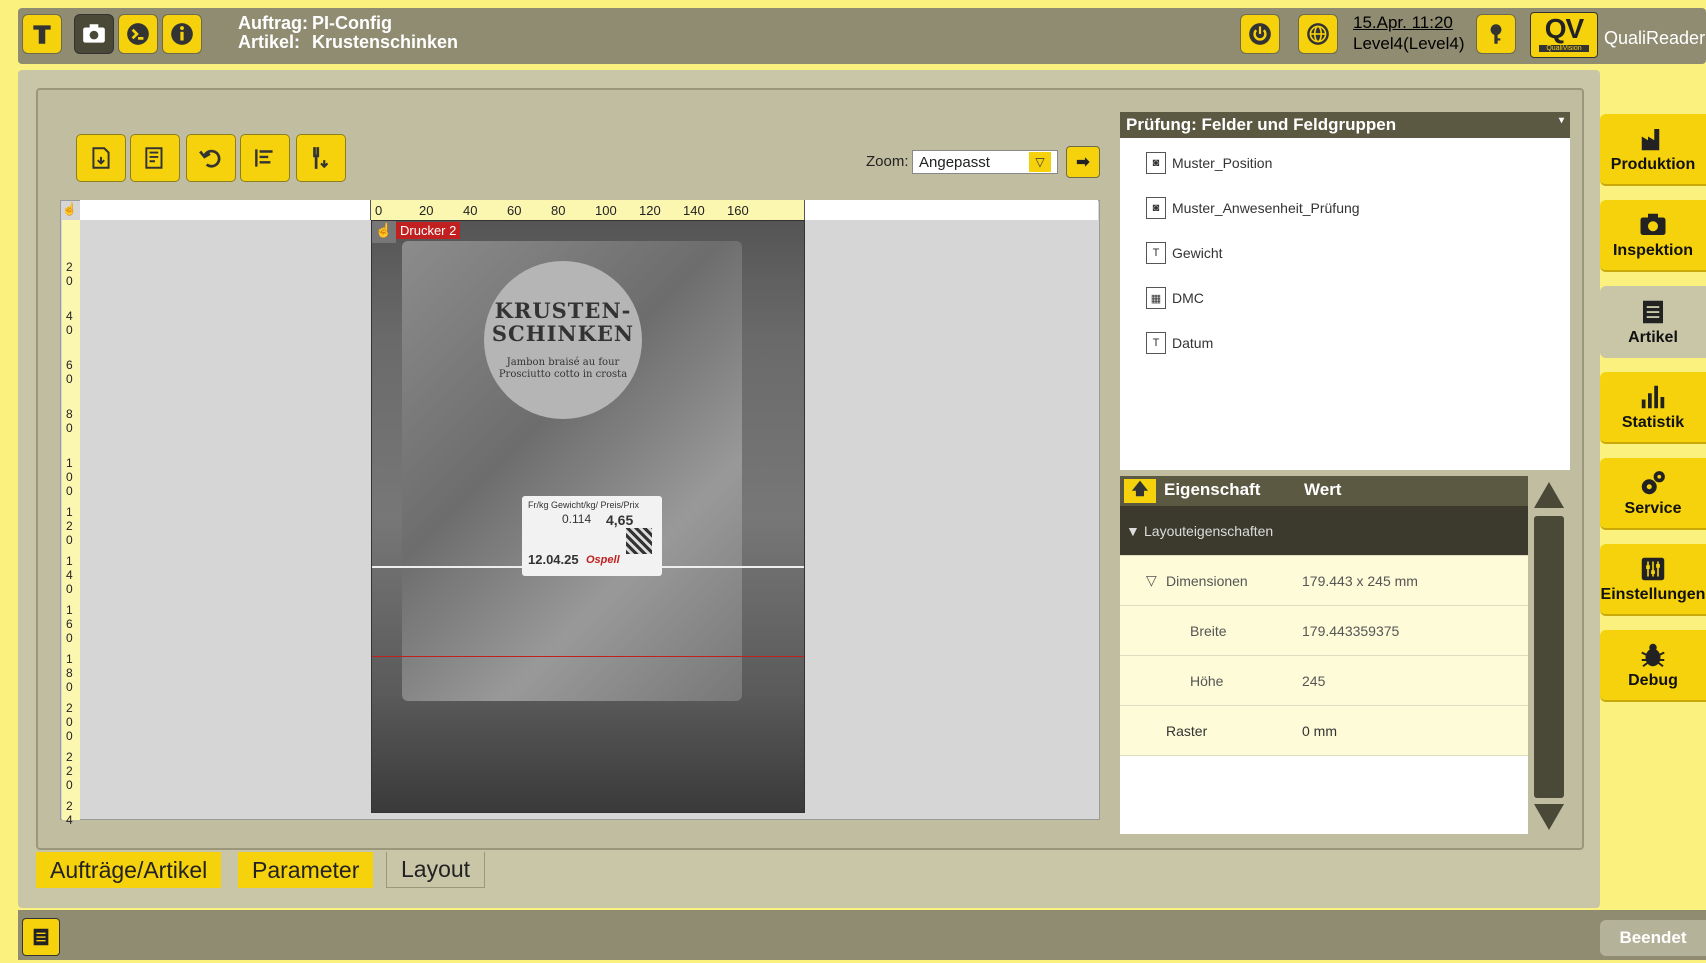 The image size is (1706, 963). I want to click on field-item: ◙ Muster_Position, so click(1209, 163).